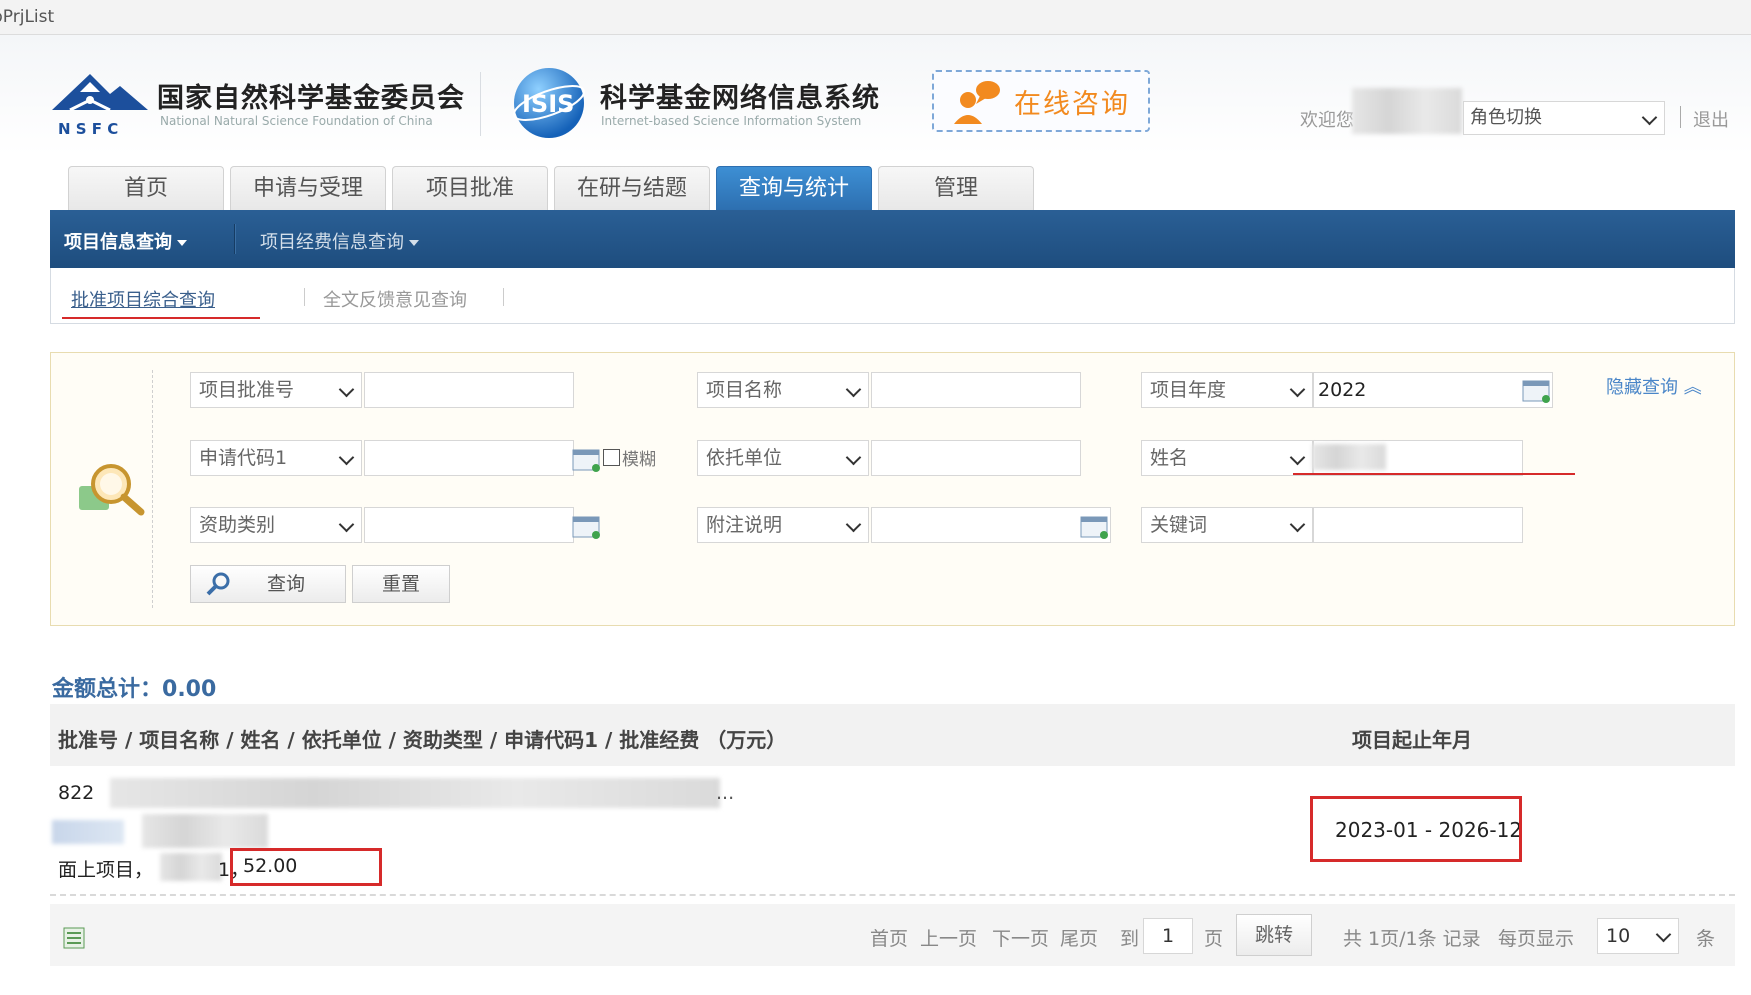 This screenshot has height=995, width=1751. What do you see at coordinates (88, 129) in the screenshot?
I see `nsfc-abbr: N S F C` at bounding box center [88, 129].